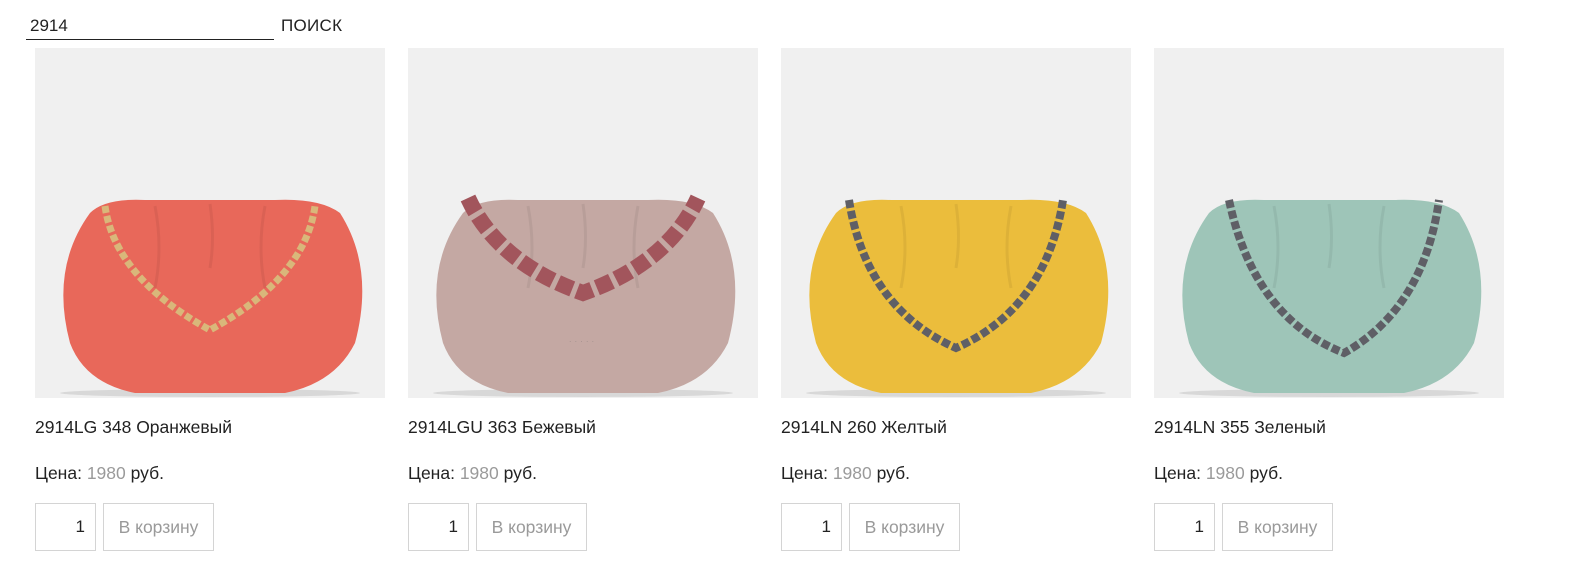 The width and height of the screenshot is (1582, 583). I want to click on product-image: ·····, so click(583, 223).